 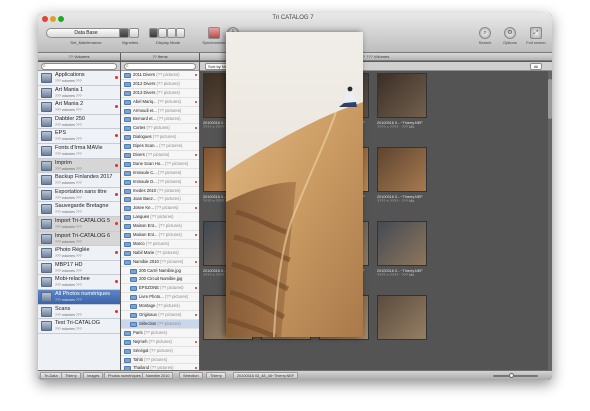 I want to click on catalog-item: Scans??? volumes ???, so click(x=79, y=312).